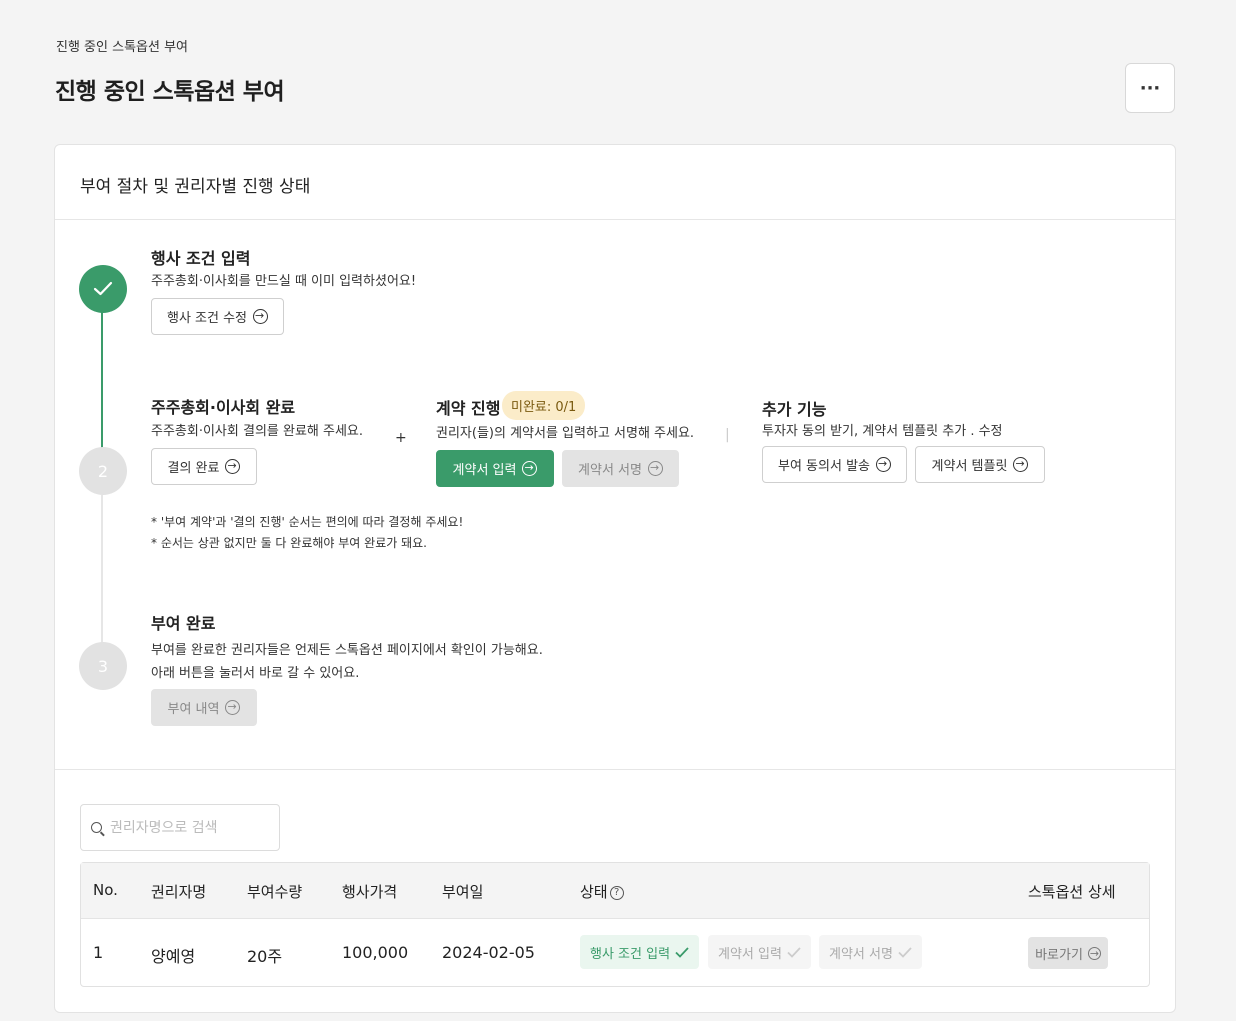  Describe the element at coordinates (401, 438) in the screenshot. I see `plus-sign: +` at that location.